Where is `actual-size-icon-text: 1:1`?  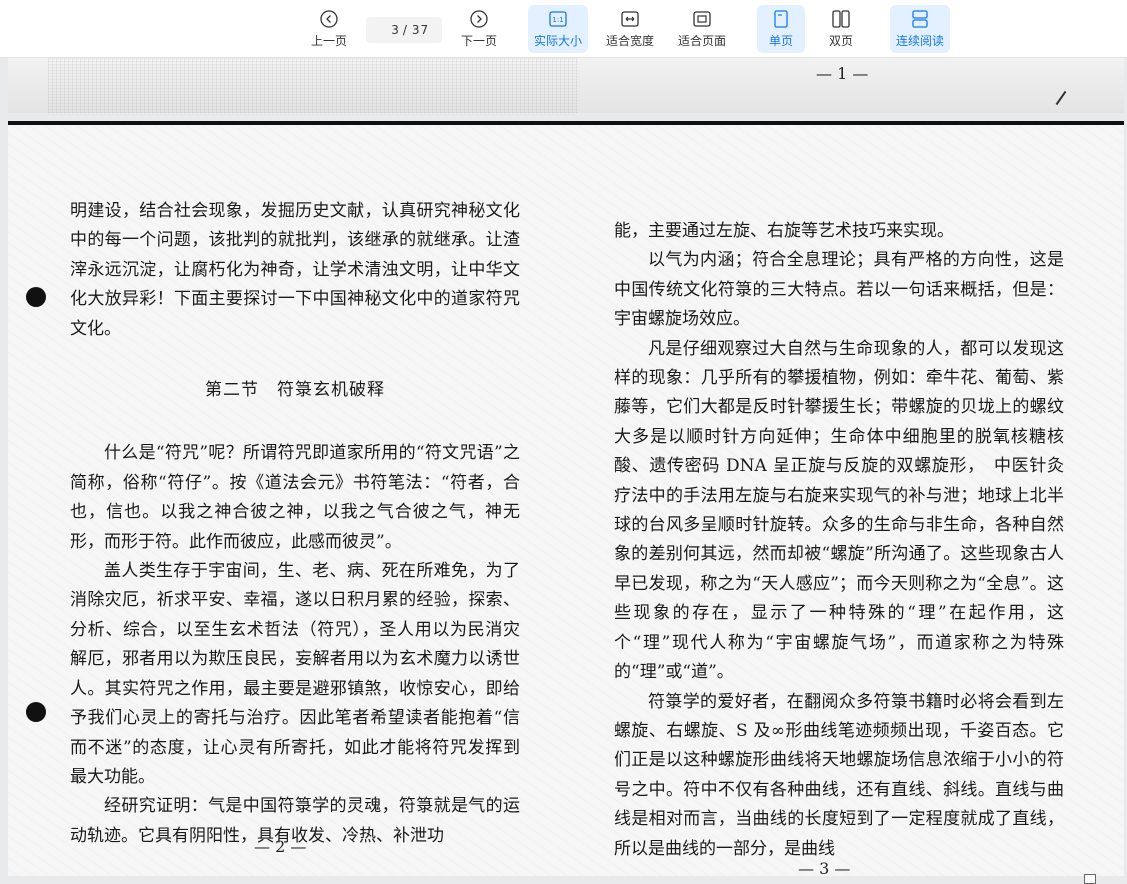 actual-size-icon-text: 1:1 is located at coordinates (557, 20).